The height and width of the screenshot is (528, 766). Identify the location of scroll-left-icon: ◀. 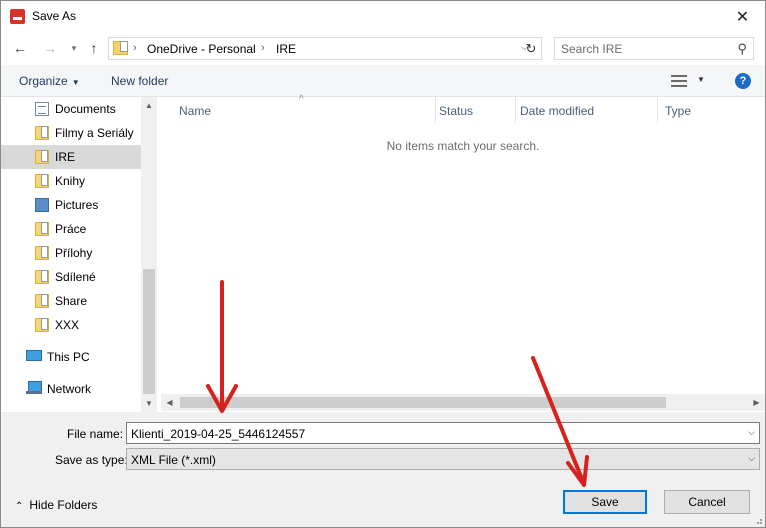
(169, 402).